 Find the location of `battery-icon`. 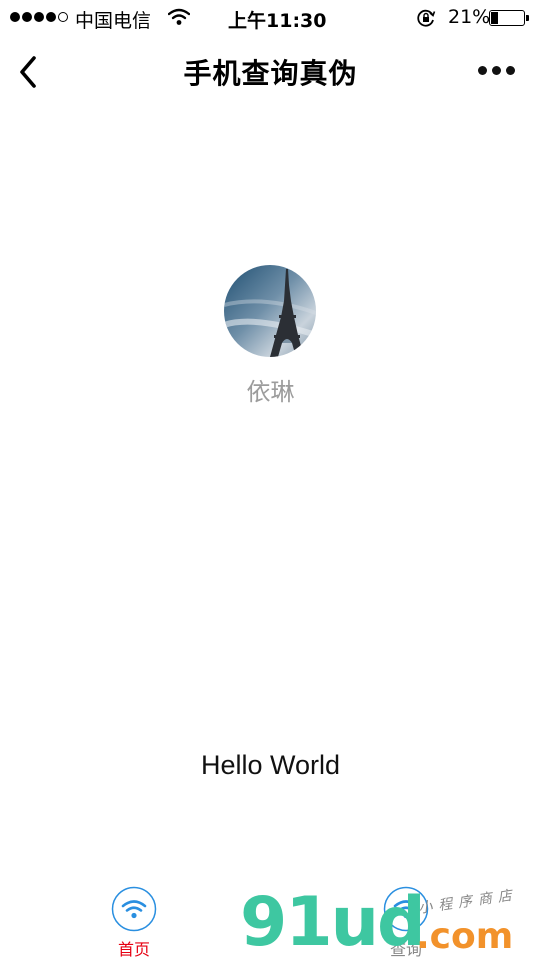

battery-icon is located at coordinates (509, 18).